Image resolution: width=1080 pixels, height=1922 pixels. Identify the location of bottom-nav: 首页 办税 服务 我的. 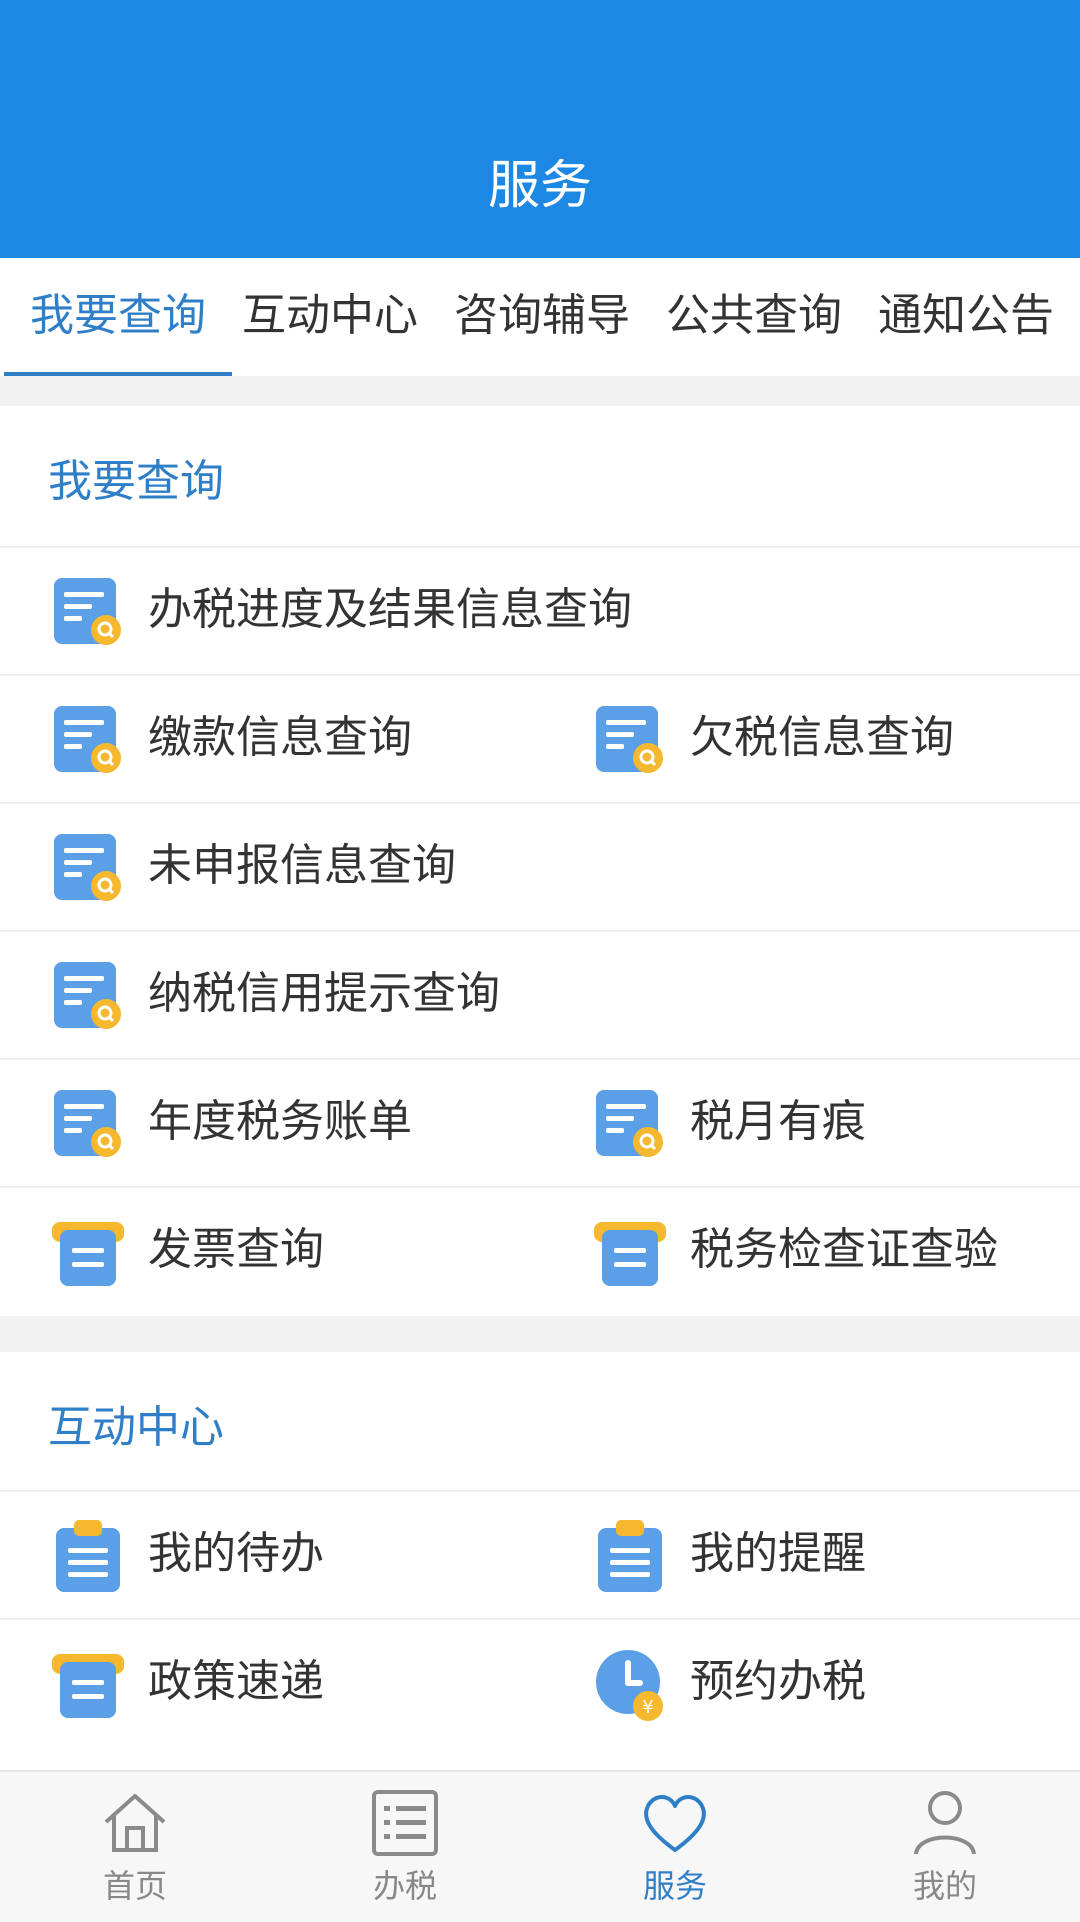
(540, 1846).